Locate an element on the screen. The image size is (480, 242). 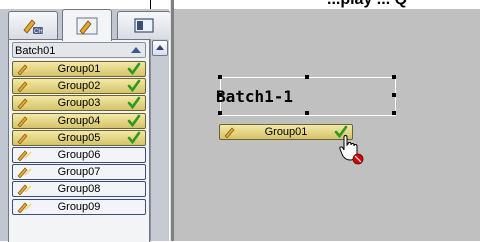
list-item: Group07 is located at coordinates (79, 172).